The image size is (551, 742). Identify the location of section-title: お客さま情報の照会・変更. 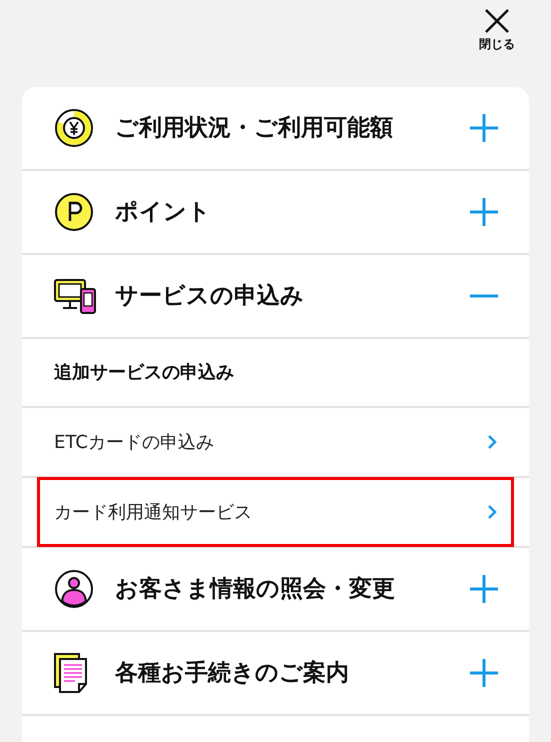
(255, 589).